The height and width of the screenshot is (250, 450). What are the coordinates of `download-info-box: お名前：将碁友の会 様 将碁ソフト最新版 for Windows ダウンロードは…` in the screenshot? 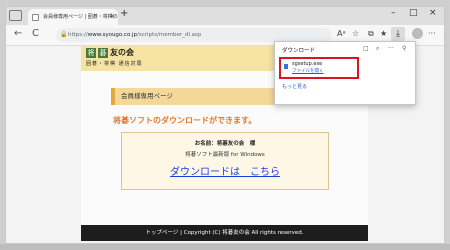 It's located at (225, 161).